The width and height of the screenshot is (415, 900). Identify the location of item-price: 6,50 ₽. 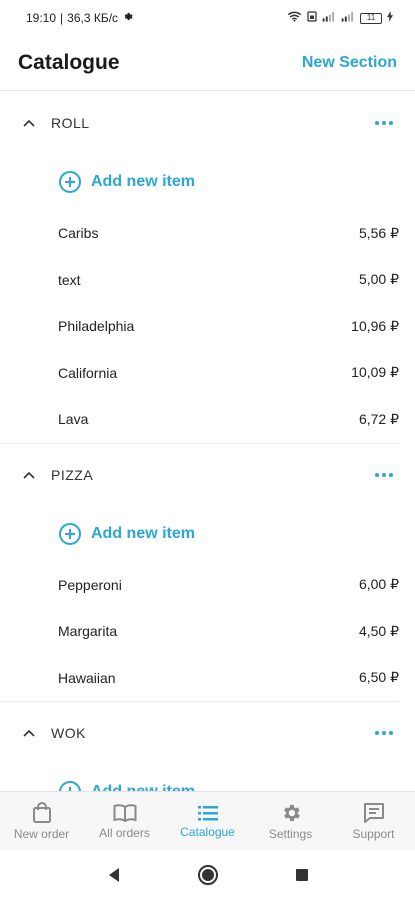
(378, 677).